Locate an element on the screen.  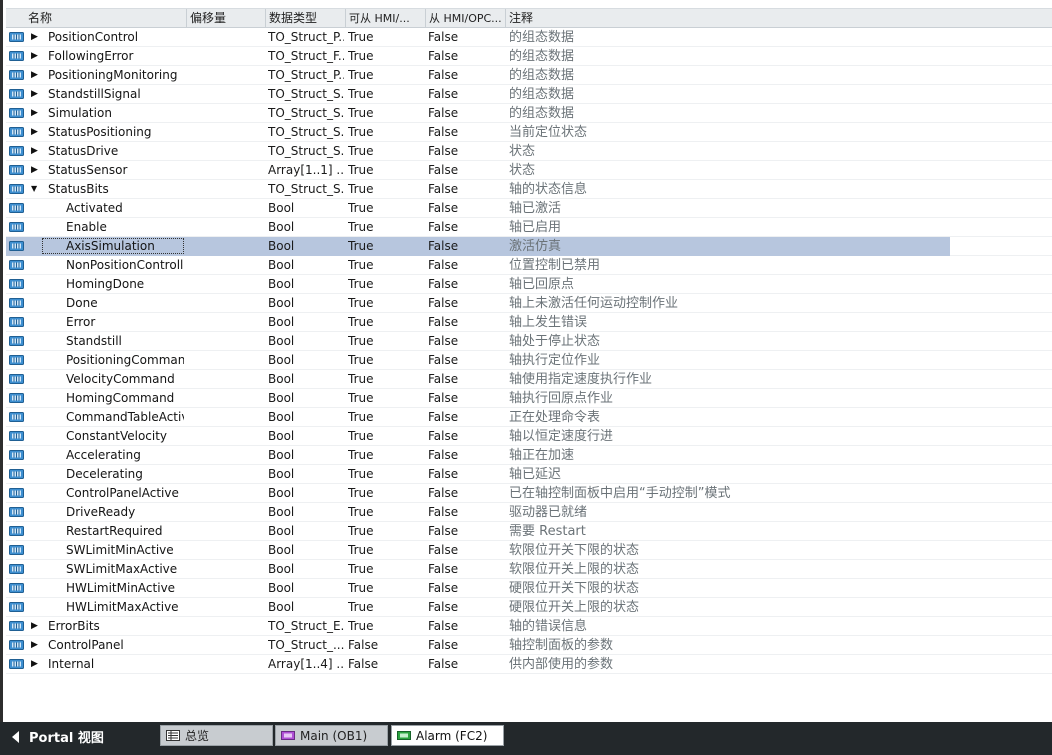
tab-overview: 总览 is located at coordinates (216, 735).